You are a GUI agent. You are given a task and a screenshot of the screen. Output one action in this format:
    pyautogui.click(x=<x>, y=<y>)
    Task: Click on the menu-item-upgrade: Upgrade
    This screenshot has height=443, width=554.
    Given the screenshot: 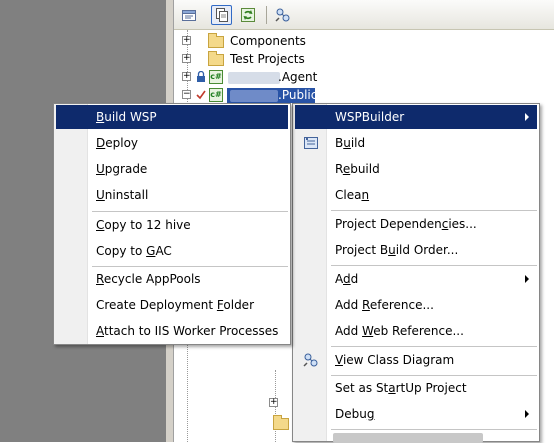 What is the action you would take?
    pyautogui.click(x=172, y=169)
    